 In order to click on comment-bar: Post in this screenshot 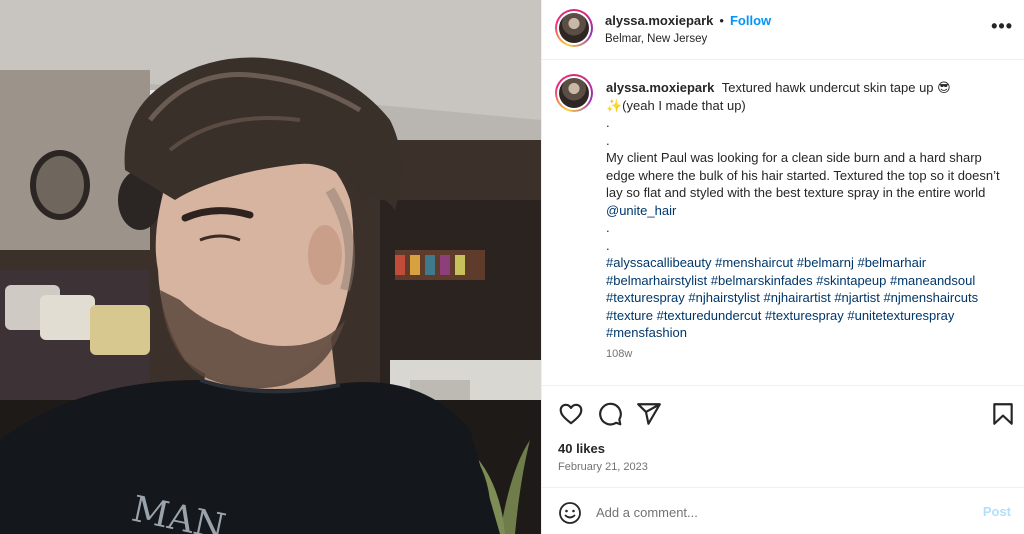, I will do `click(783, 510)`.